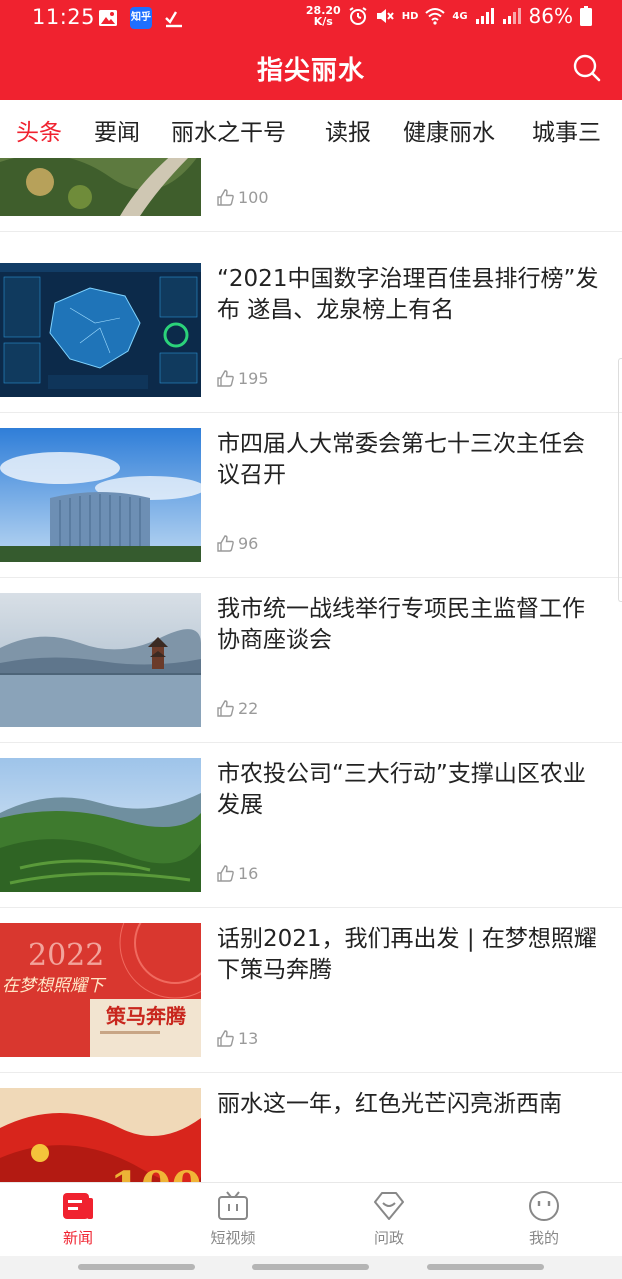 This screenshot has width=622, height=1279. Describe the element at coordinates (348, 130) in the screenshot. I see `tab-newspaper: 读报` at that location.